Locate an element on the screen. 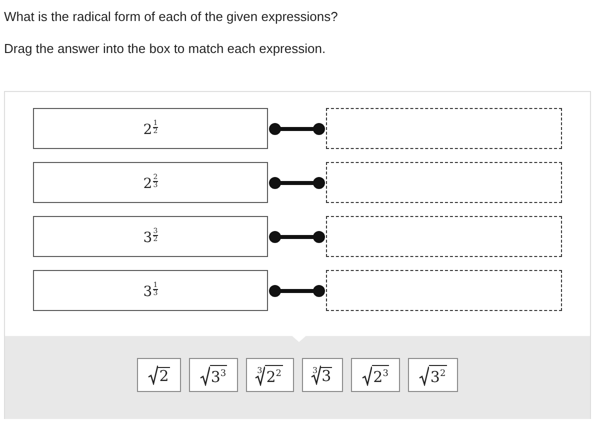  answer-tile: 3$^{2}$ is located at coordinates (433, 375).